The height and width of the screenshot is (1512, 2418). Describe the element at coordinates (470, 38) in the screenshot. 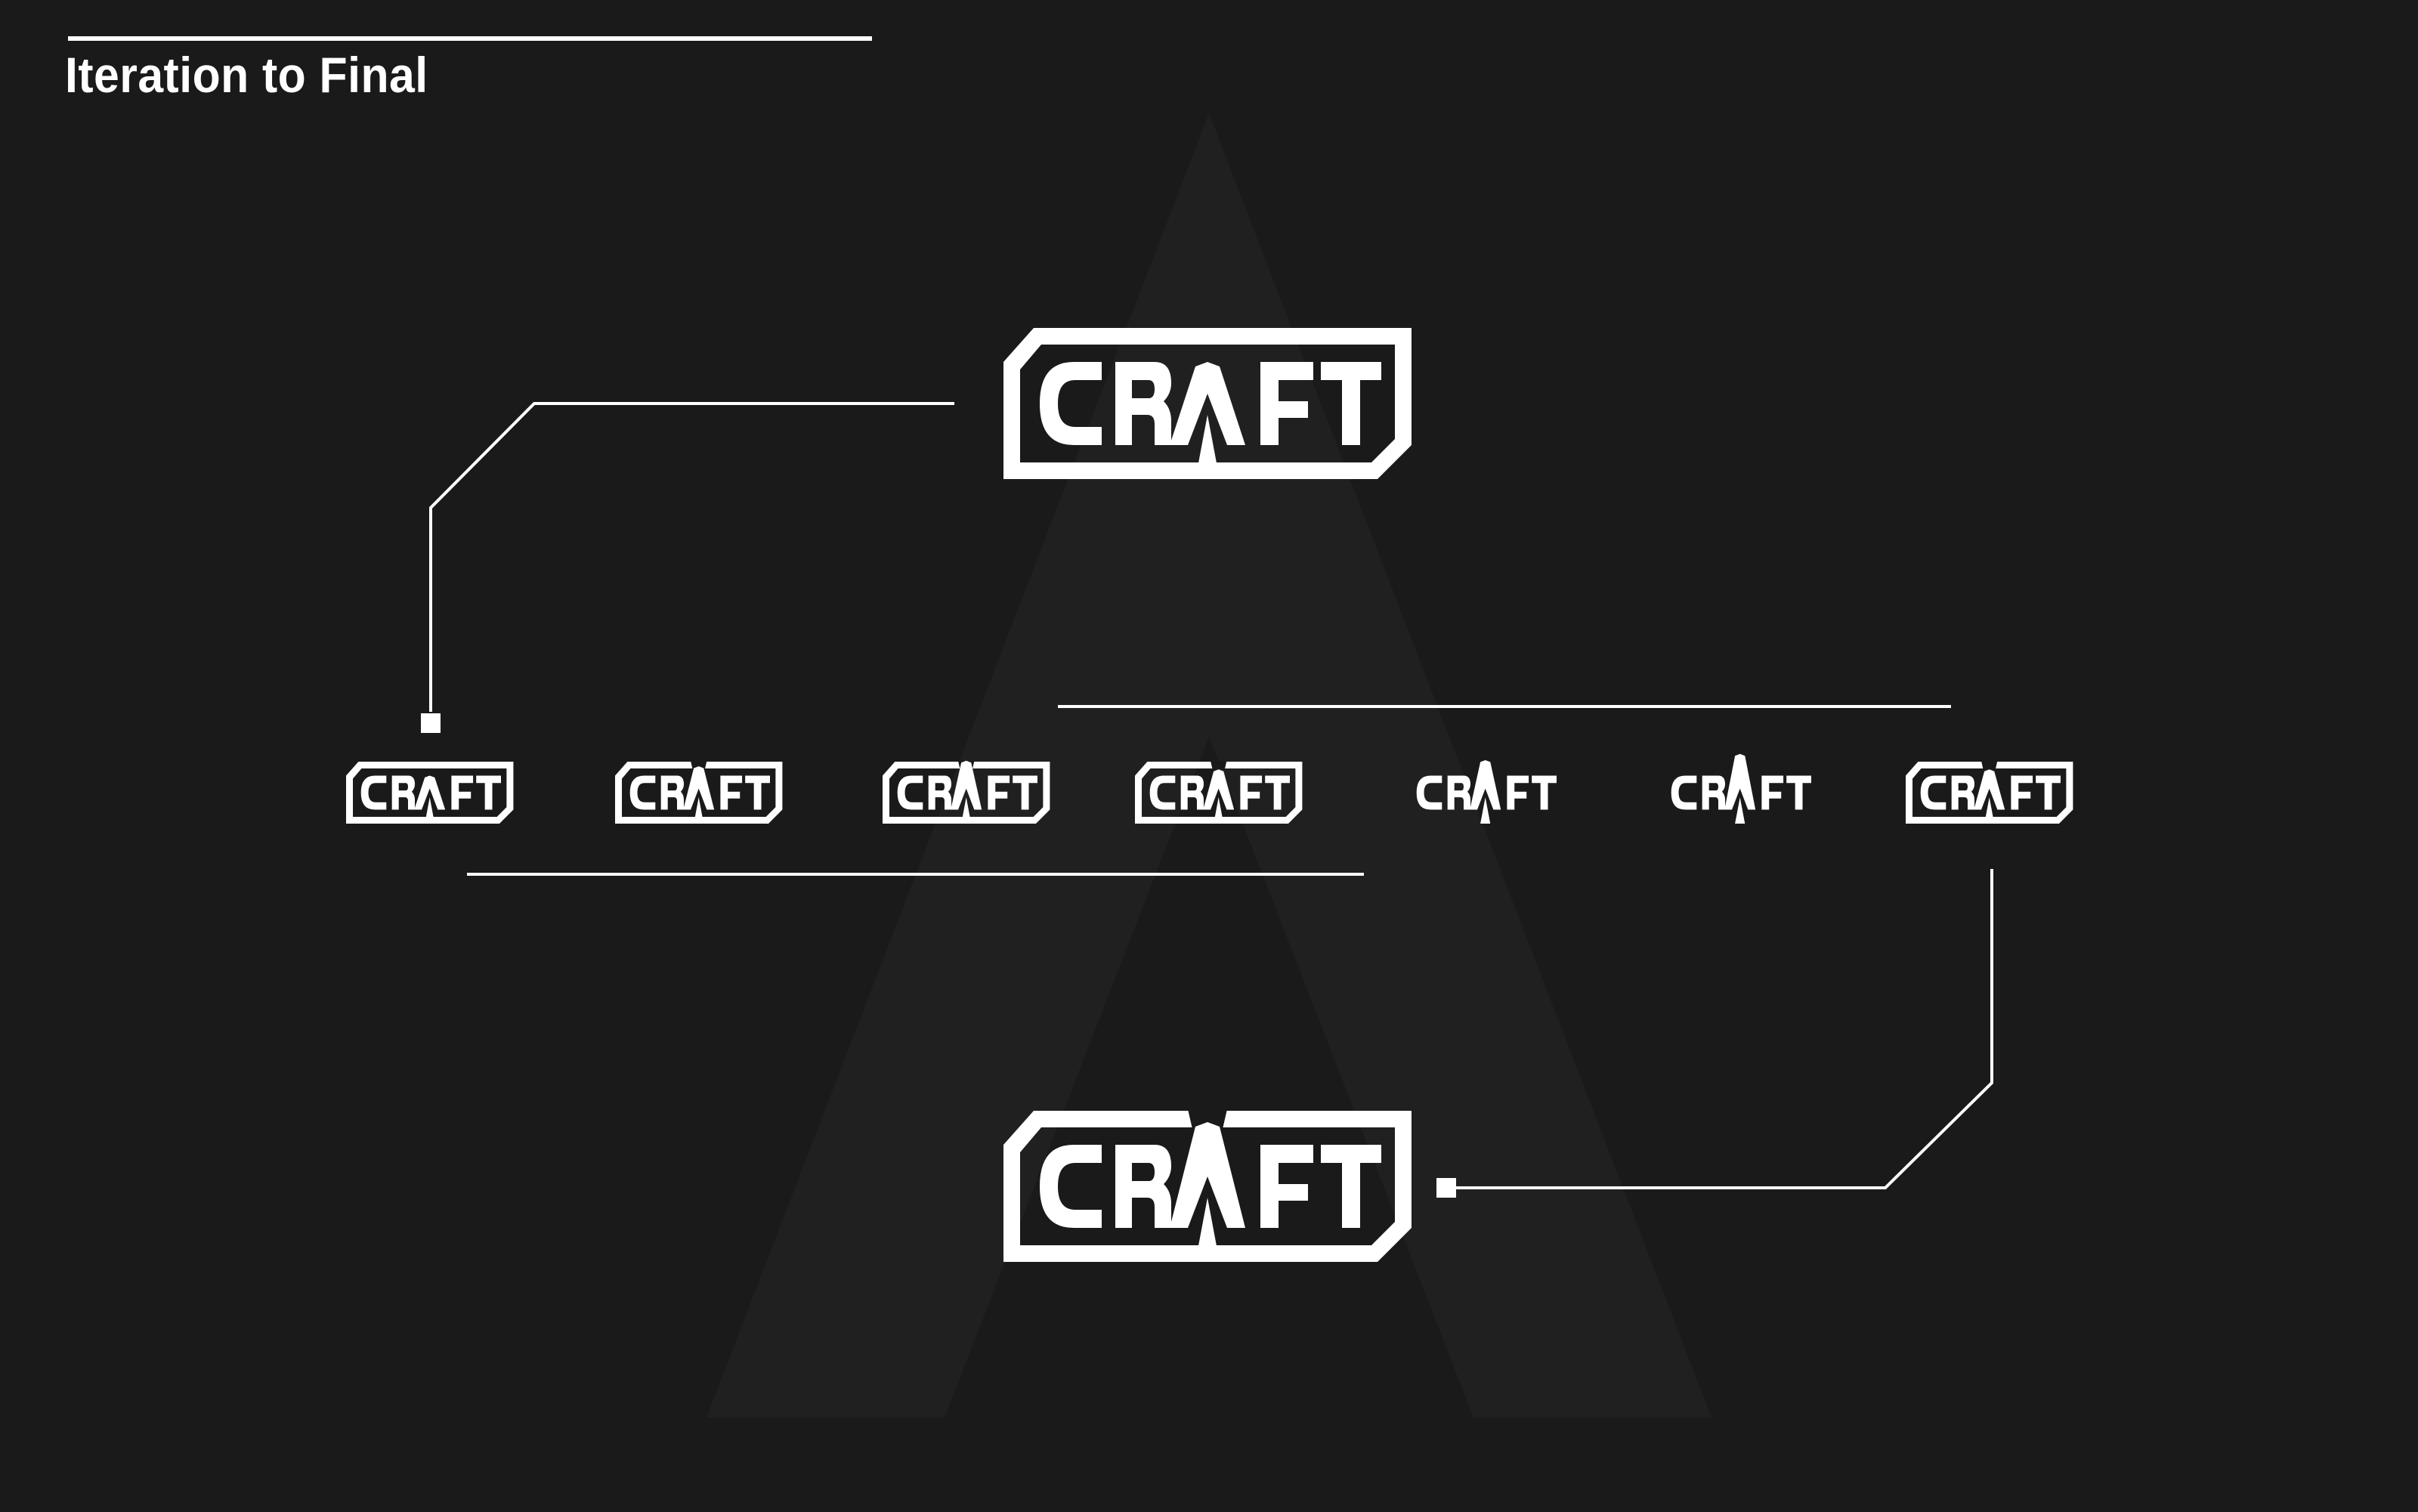

I see `title-rule` at that location.